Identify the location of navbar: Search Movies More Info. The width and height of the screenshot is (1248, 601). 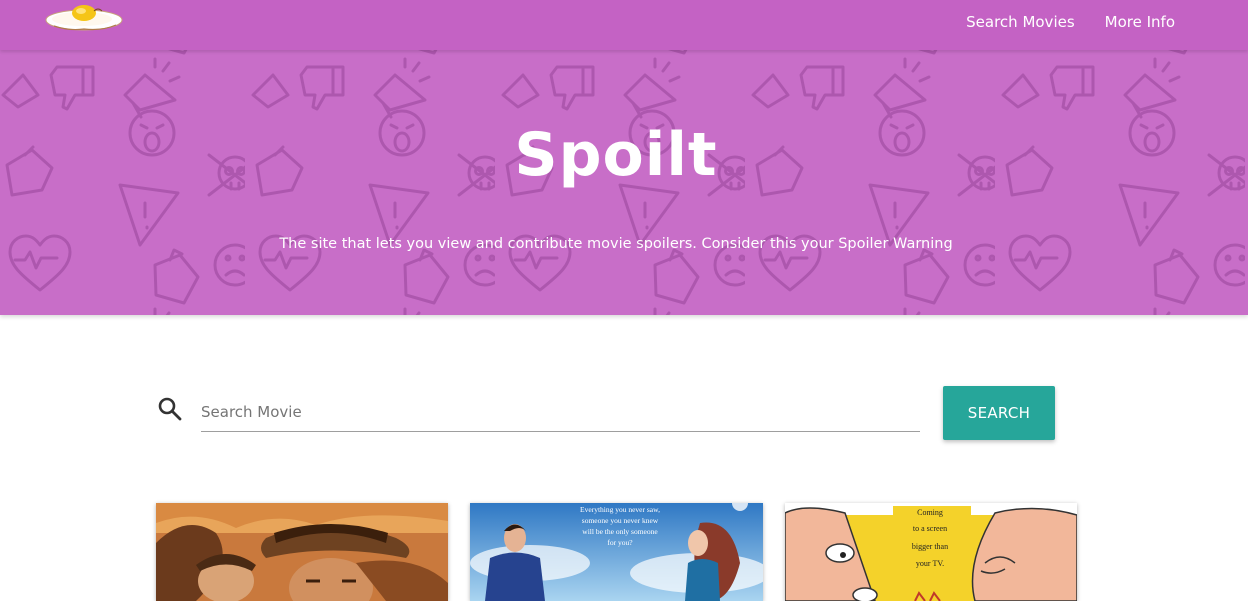
(624, 25).